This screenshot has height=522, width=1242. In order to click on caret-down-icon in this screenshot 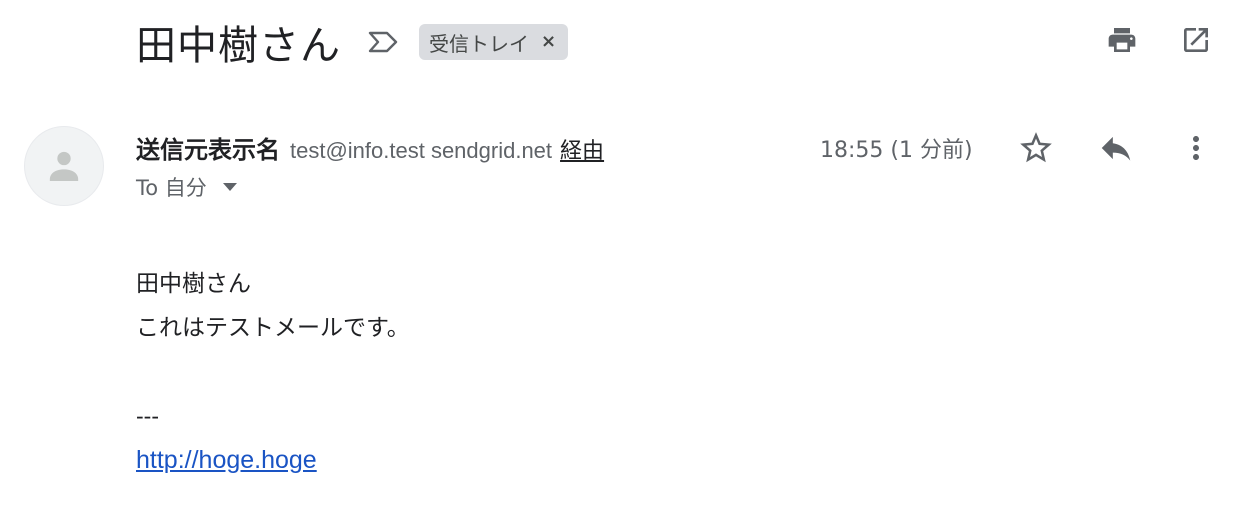, I will do `click(230, 187)`.